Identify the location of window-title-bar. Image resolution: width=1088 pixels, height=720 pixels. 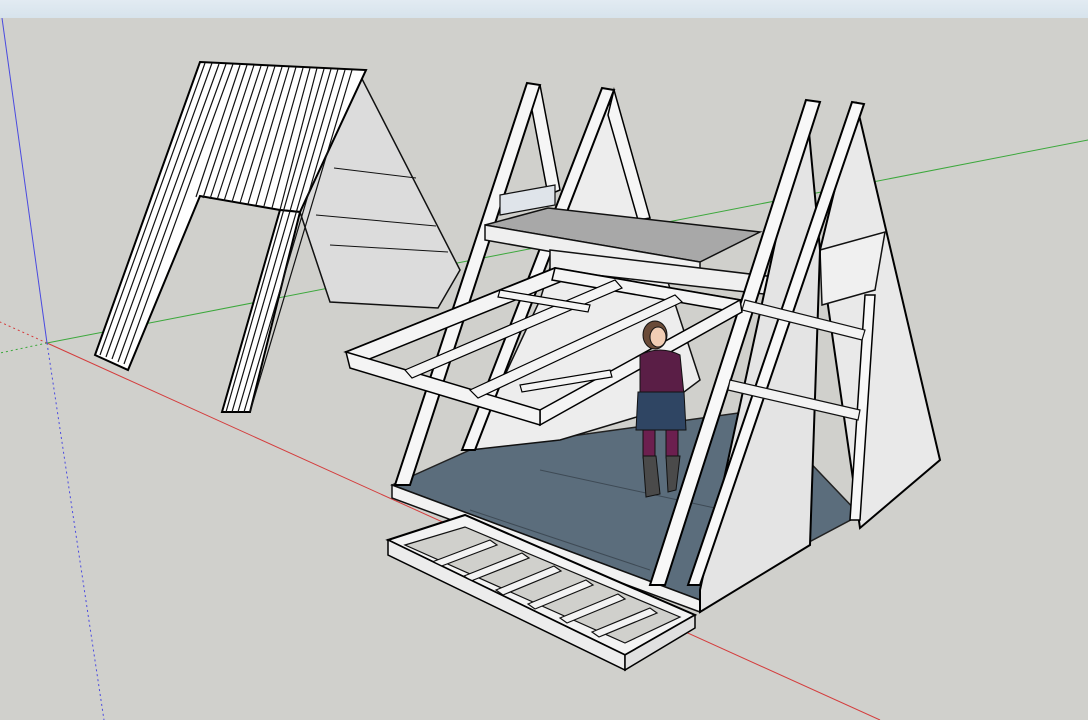
(544, 9).